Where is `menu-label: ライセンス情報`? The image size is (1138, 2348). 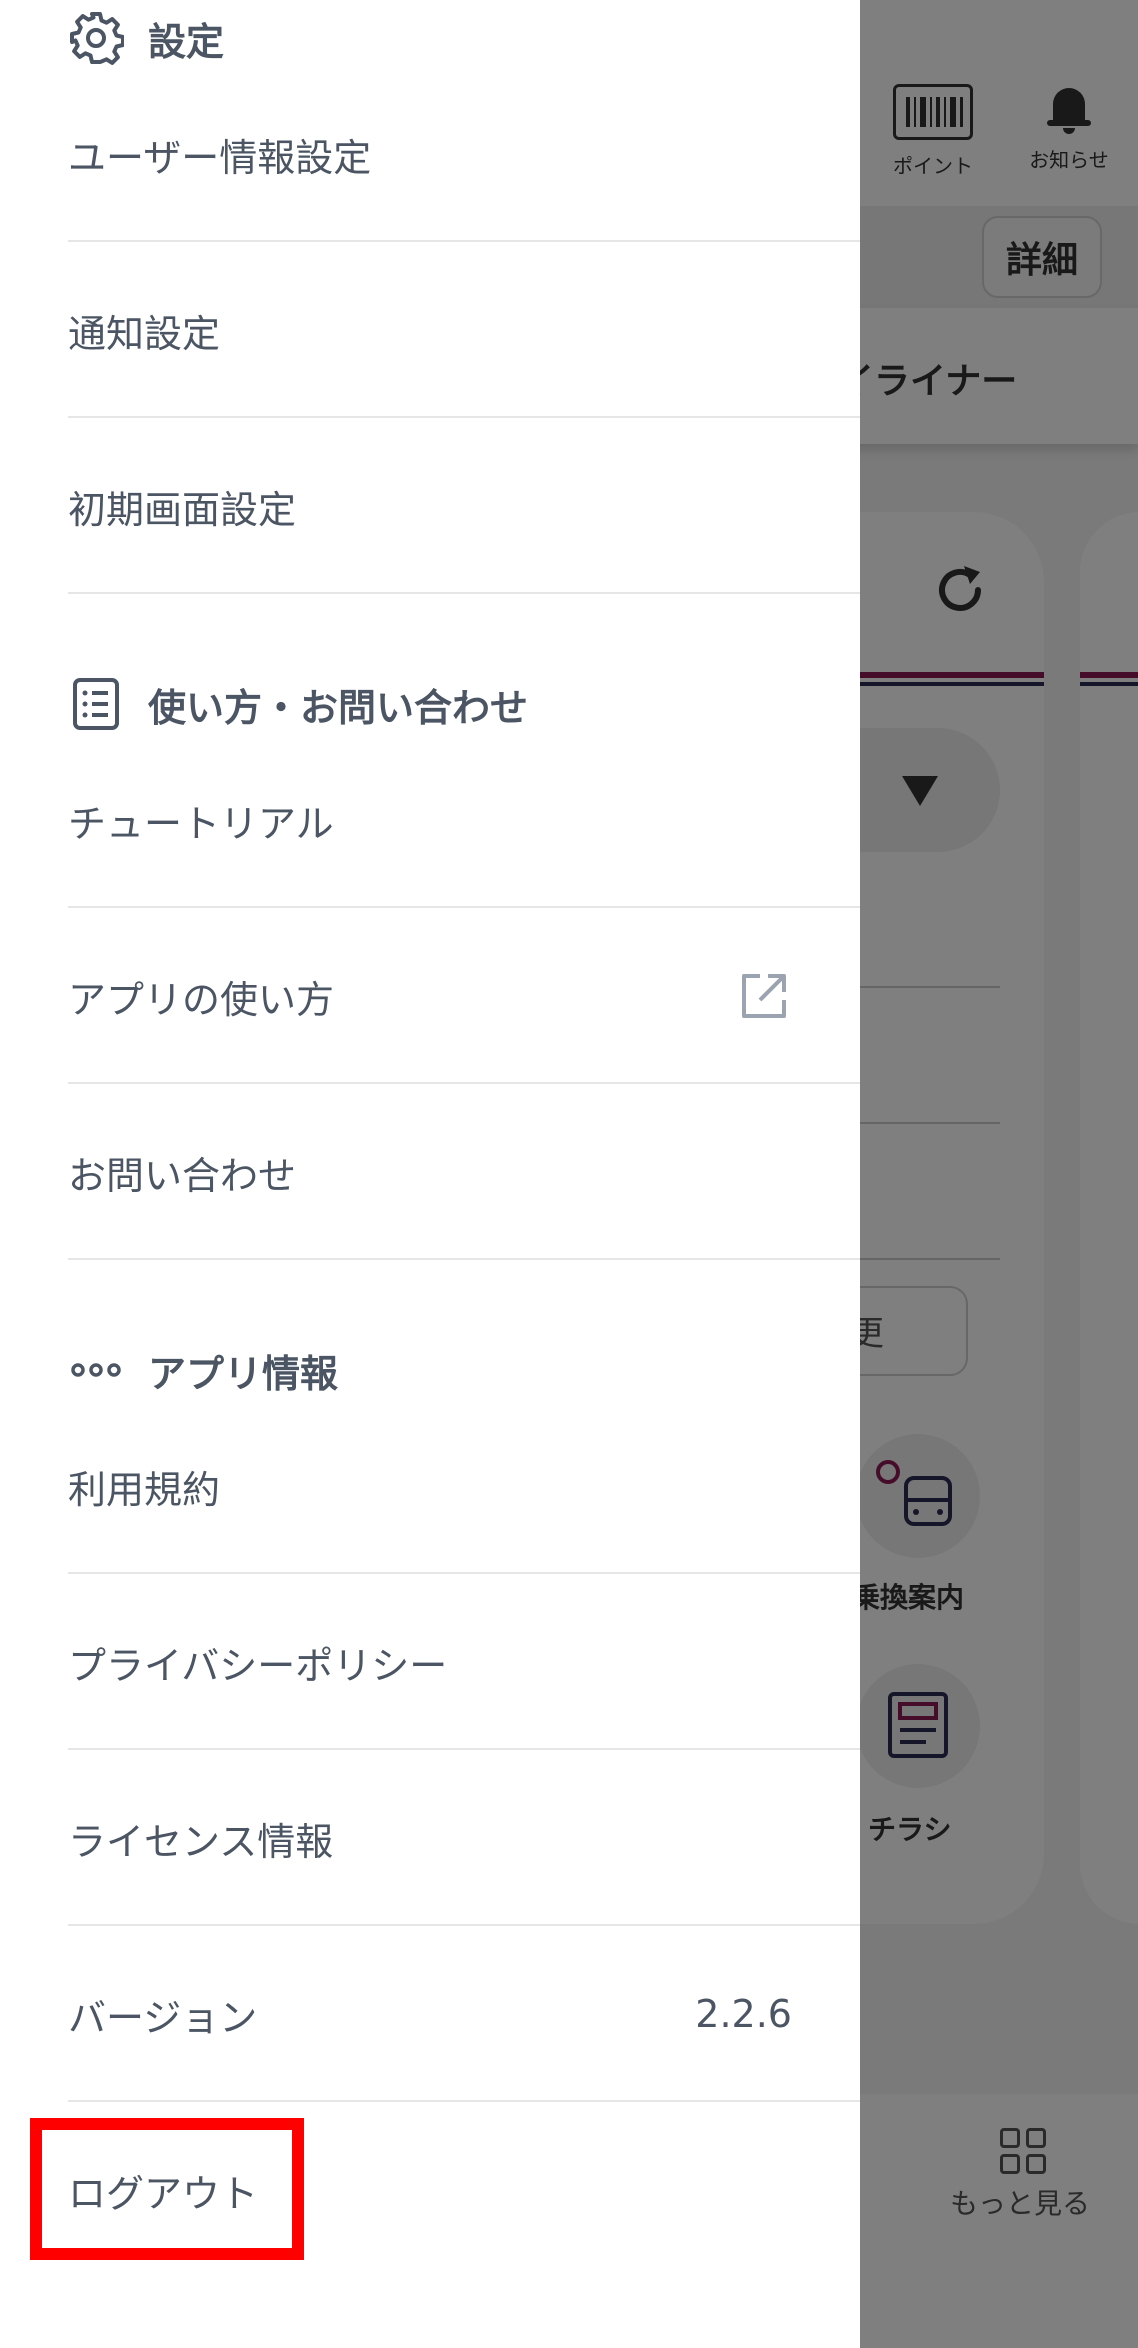 menu-label: ライセンス情報 is located at coordinates (201, 1841).